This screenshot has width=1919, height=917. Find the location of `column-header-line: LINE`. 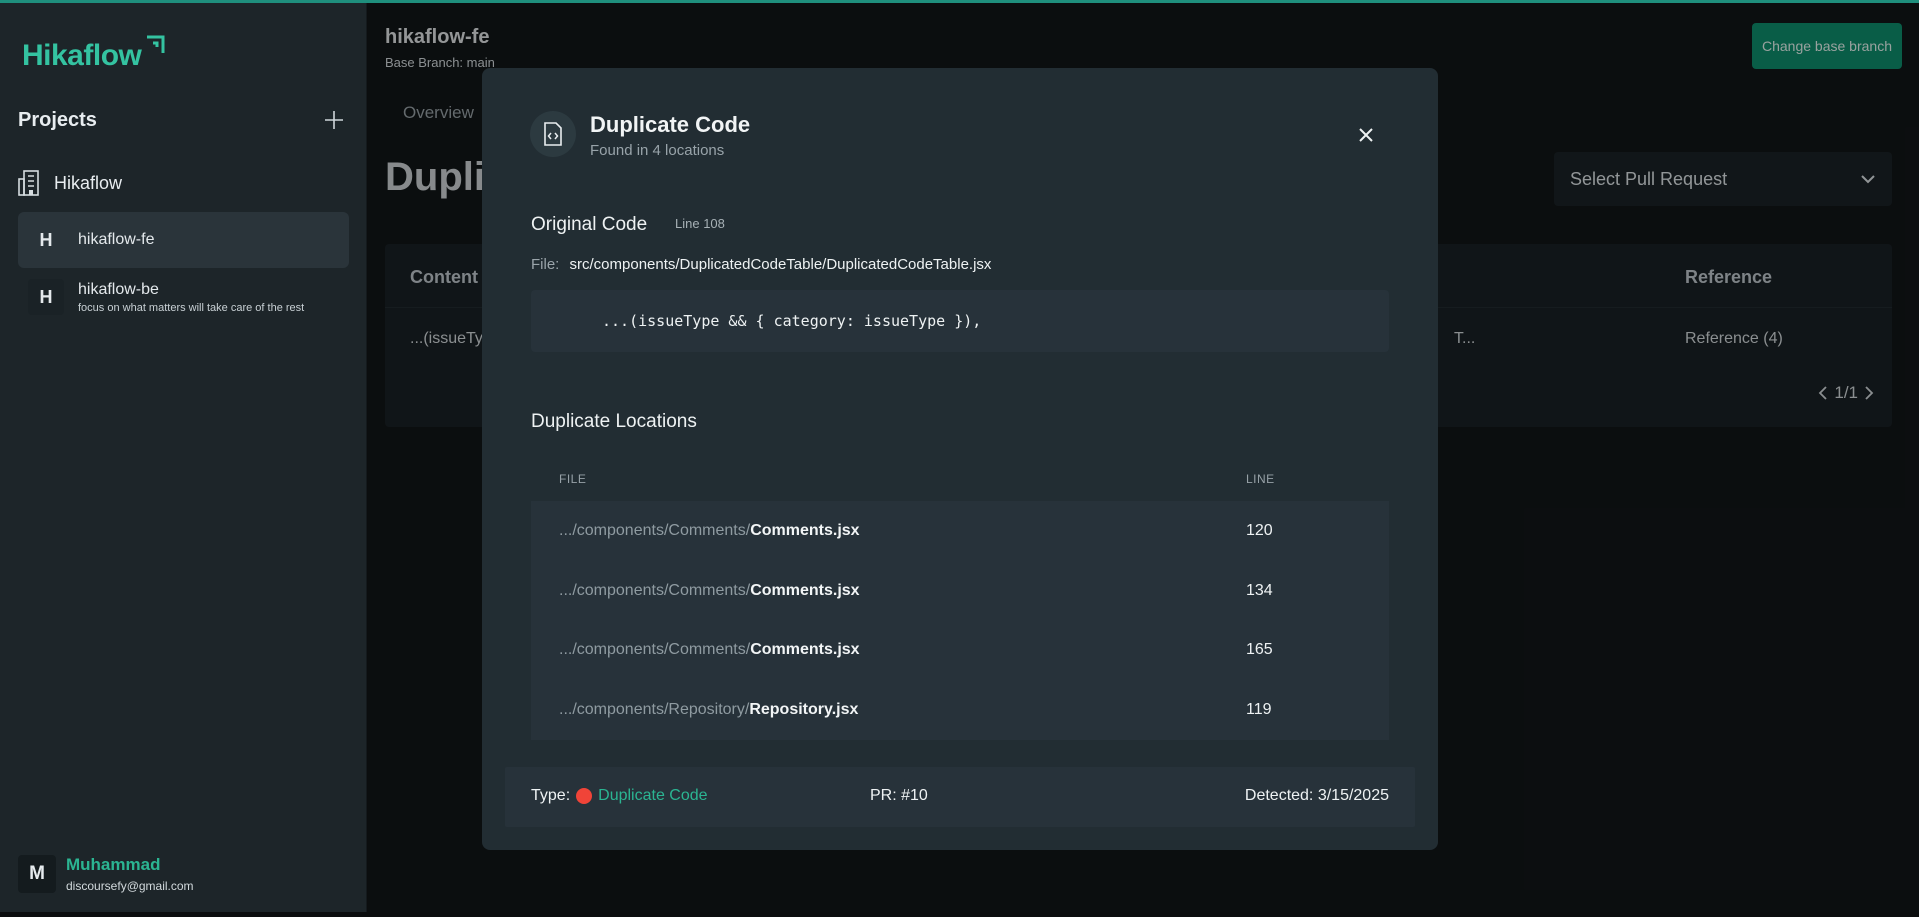

column-header-line: LINE is located at coordinates (1260, 479).